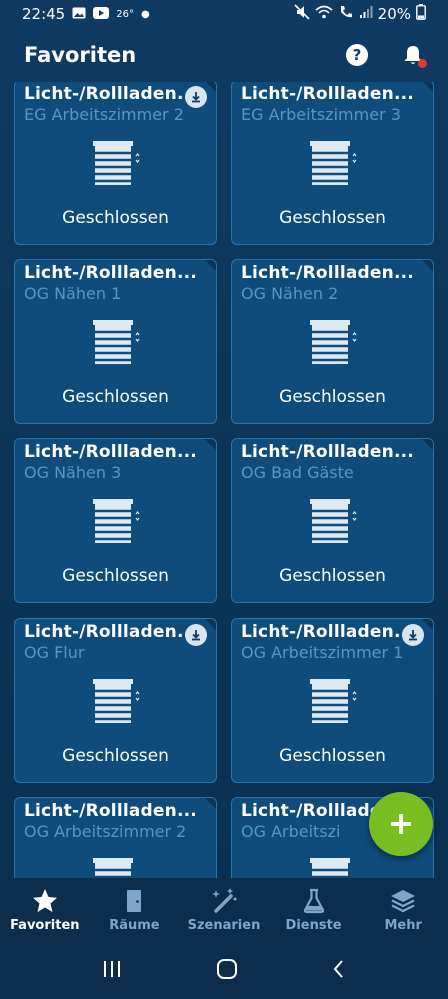 The width and height of the screenshot is (448, 999). I want to click on gallery-icon, so click(79, 14).